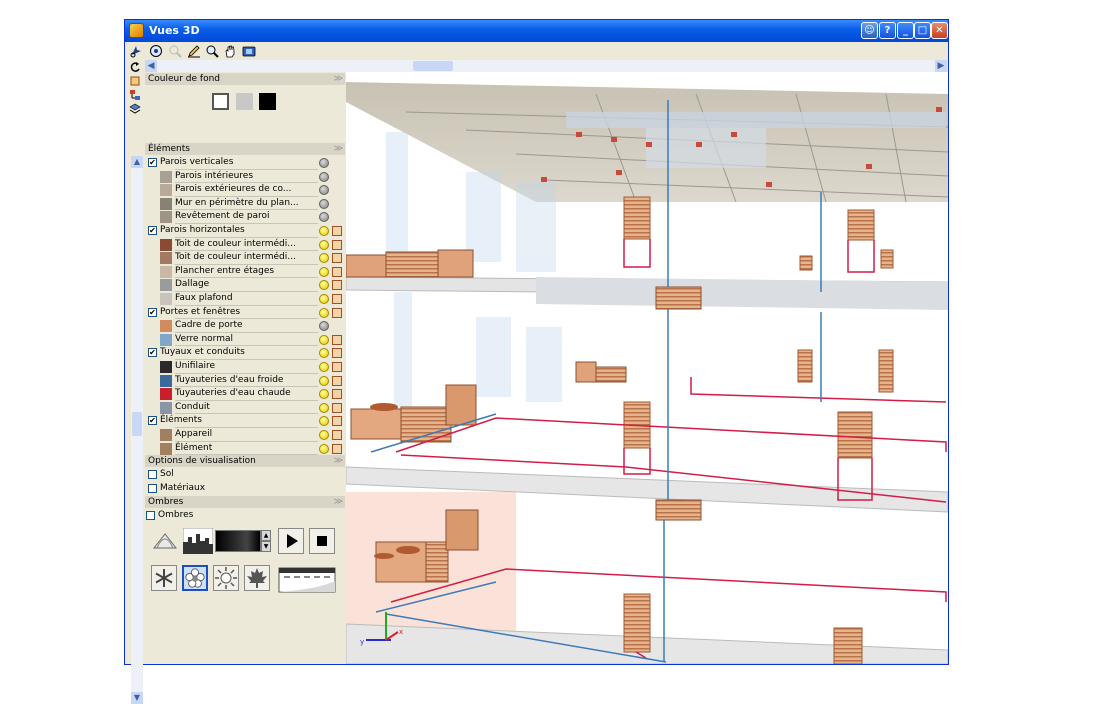 The height and width of the screenshot is (704, 1099). What do you see at coordinates (212, 51) in the screenshot?
I see `zoom-icon` at bounding box center [212, 51].